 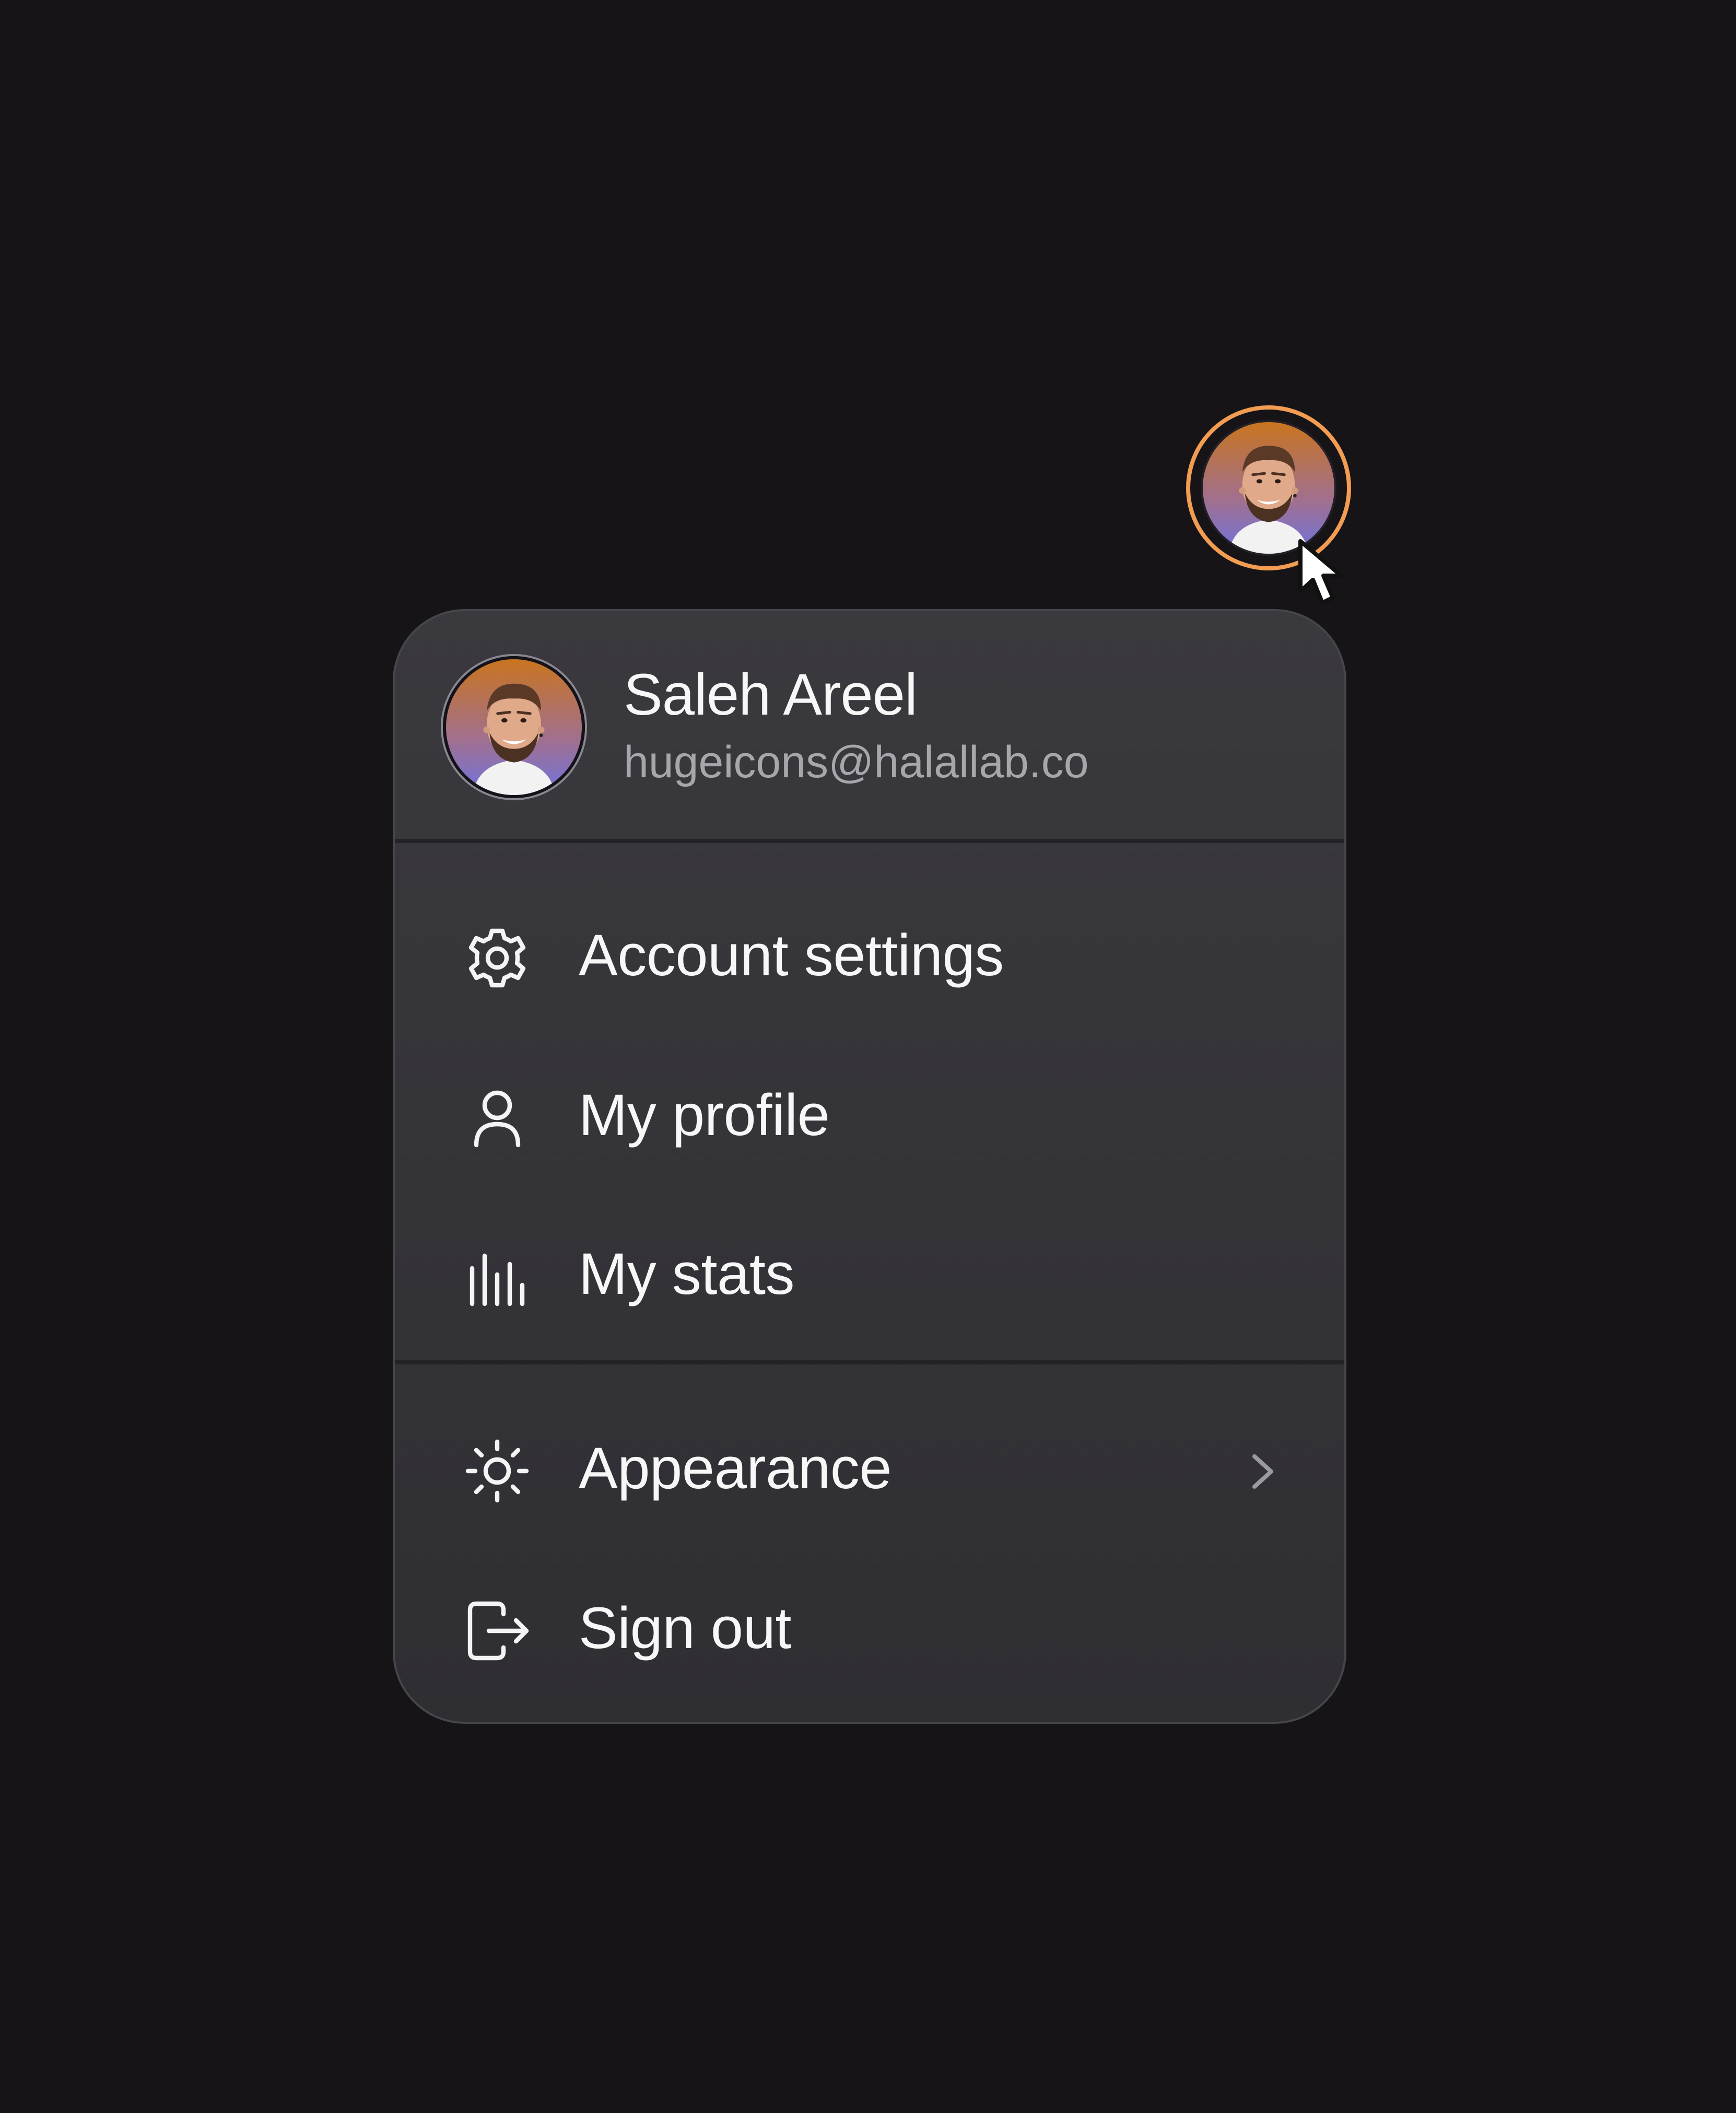 I want to click on user-name: Saleh Areel, so click(x=771, y=694).